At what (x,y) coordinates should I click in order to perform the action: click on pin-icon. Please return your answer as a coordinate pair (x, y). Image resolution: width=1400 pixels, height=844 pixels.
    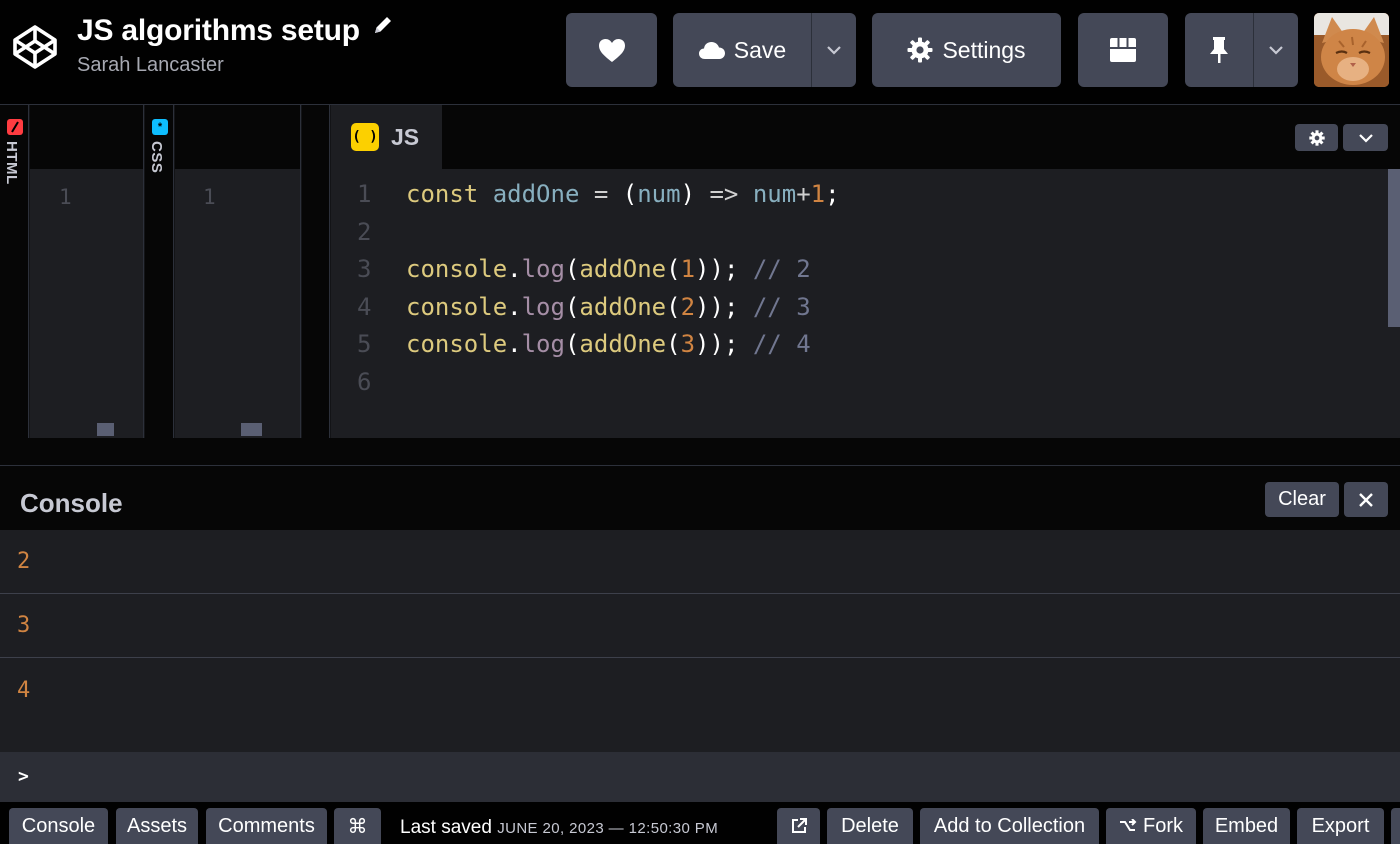
    Looking at the image, I should click on (1219, 50).